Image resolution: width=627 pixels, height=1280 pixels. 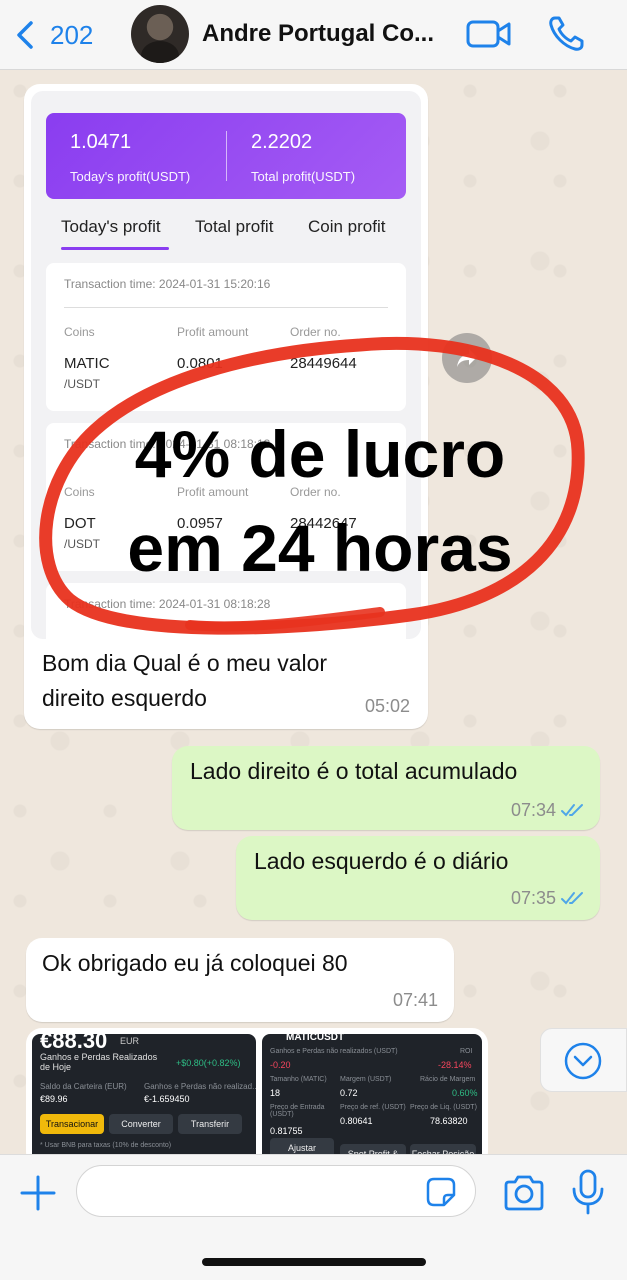 What do you see at coordinates (465, 1093) in the screenshot?
I see `margin-ratio-value: 0.60%` at bounding box center [465, 1093].